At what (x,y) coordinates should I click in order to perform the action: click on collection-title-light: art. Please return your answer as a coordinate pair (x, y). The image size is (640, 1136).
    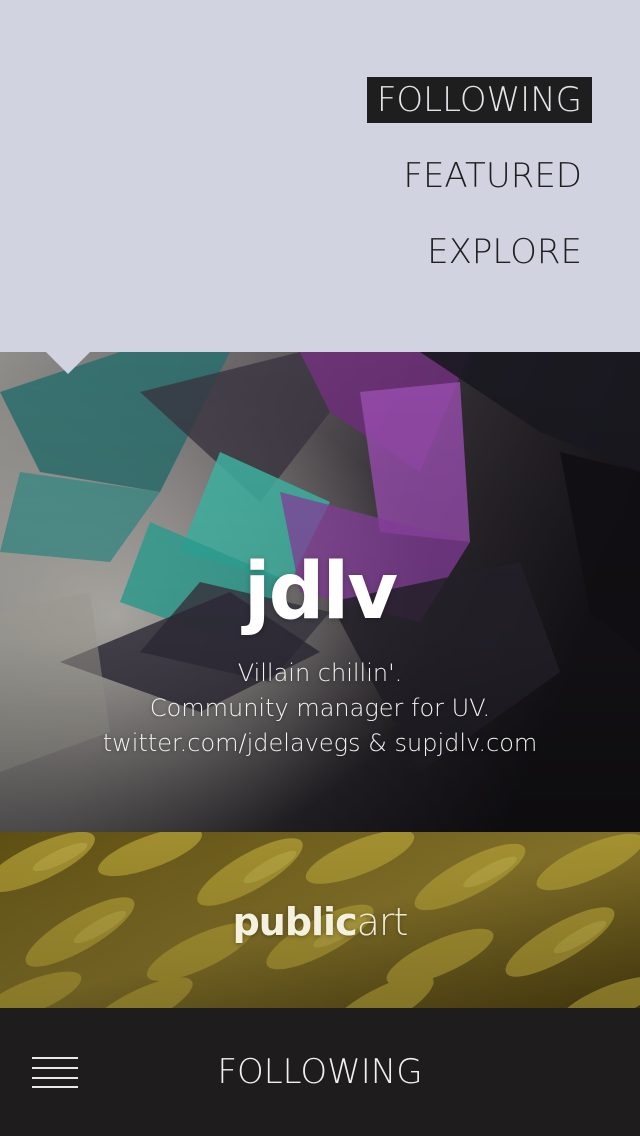
    Looking at the image, I should click on (382, 922).